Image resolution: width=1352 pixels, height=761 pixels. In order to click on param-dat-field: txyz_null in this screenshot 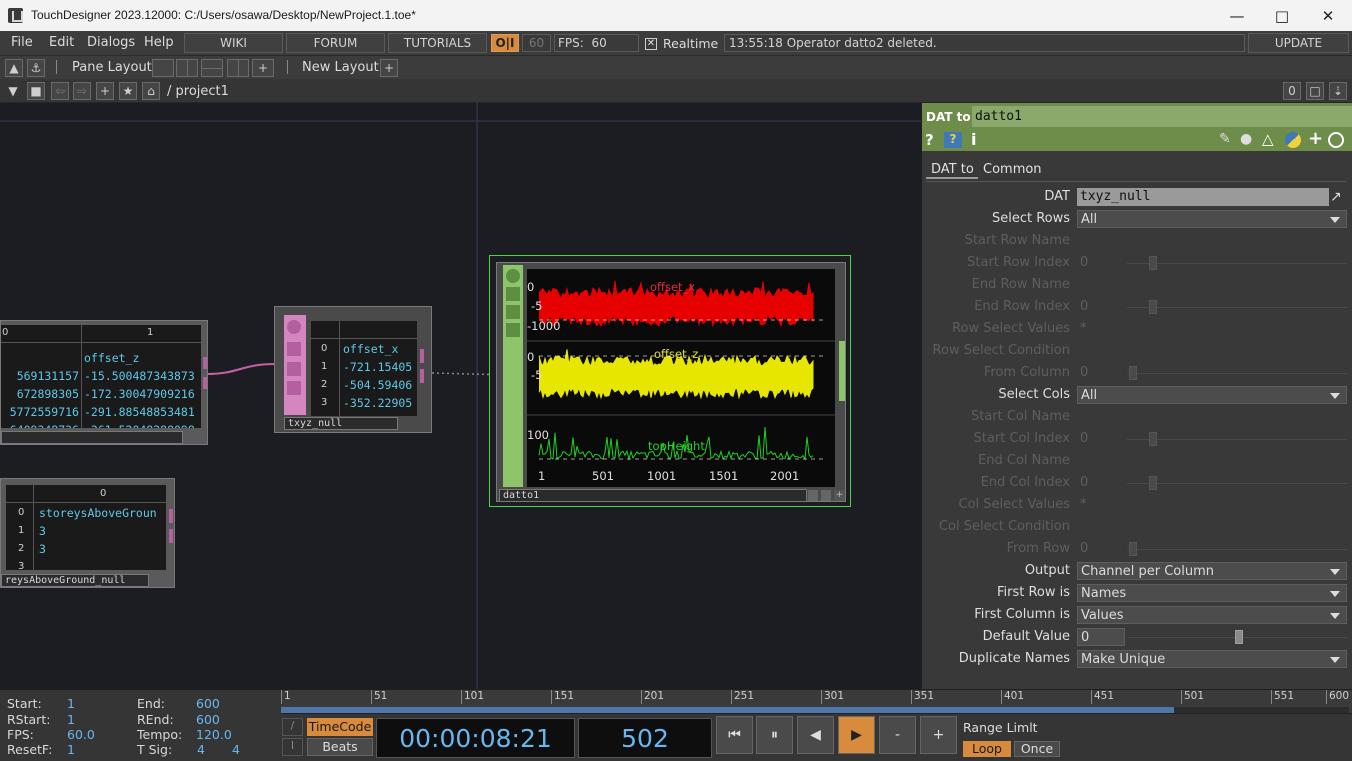, I will do `click(1203, 197)`.